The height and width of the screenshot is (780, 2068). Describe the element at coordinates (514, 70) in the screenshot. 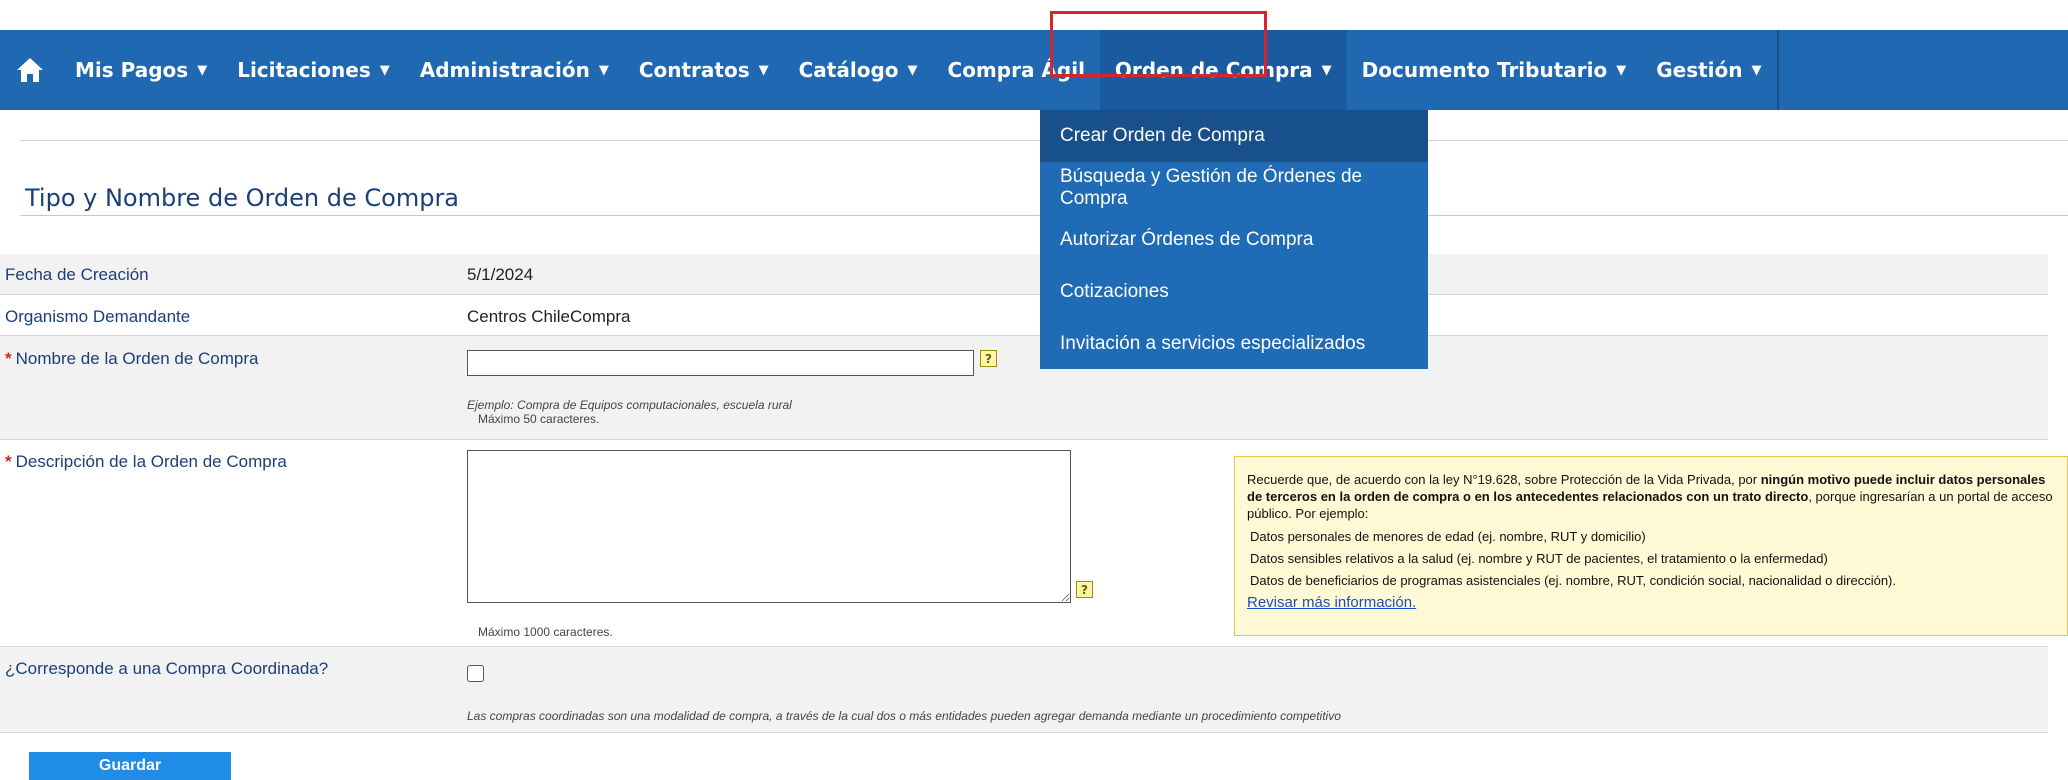

I see `nav-administracion: Administración ▼` at that location.